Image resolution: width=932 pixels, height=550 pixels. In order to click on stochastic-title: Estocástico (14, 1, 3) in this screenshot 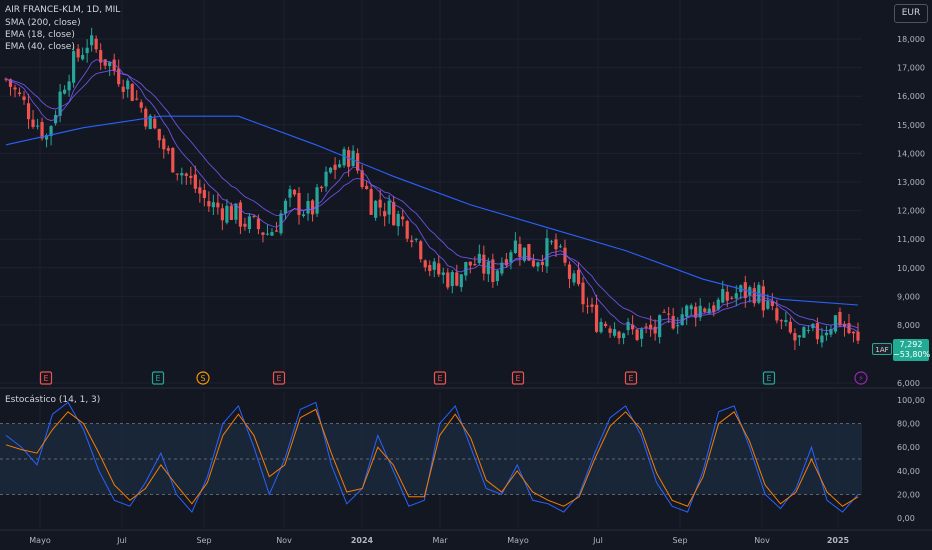, I will do `click(52, 400)`.